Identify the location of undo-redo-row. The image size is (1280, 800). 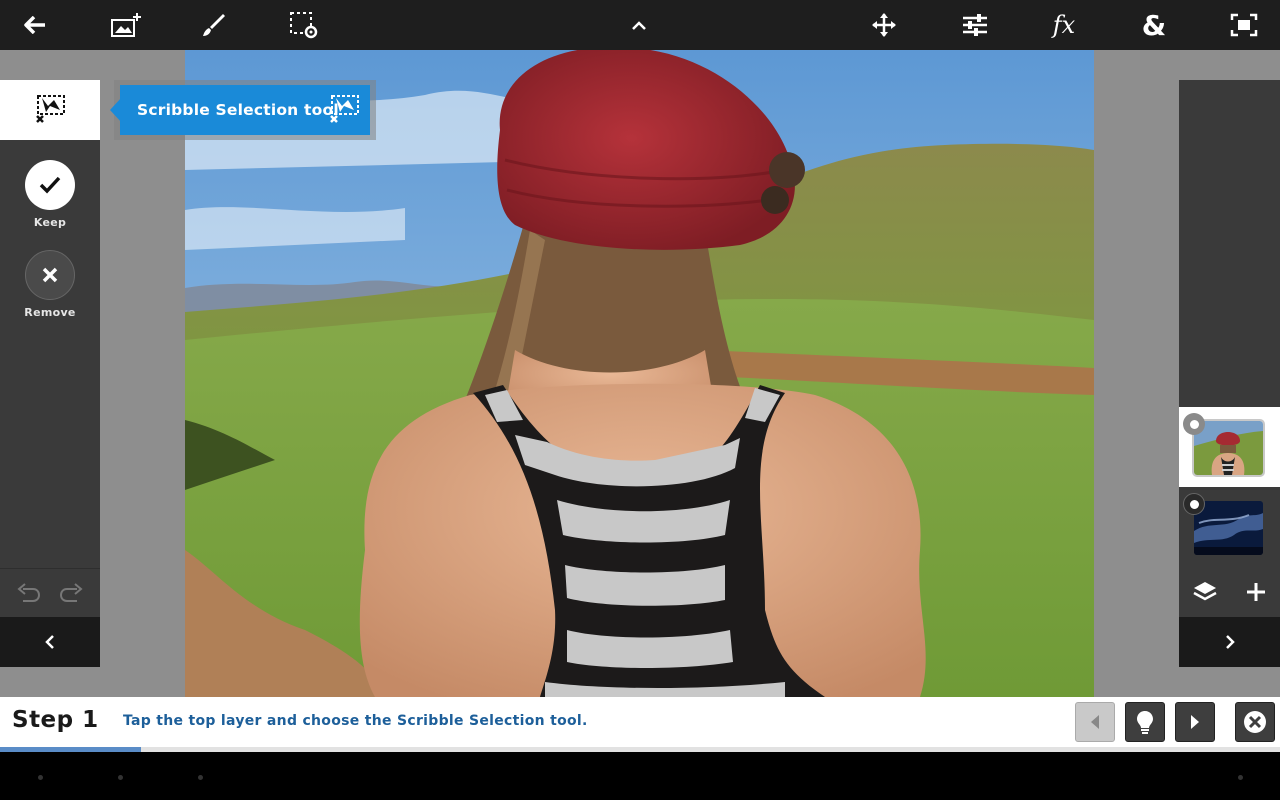
(50, 592).